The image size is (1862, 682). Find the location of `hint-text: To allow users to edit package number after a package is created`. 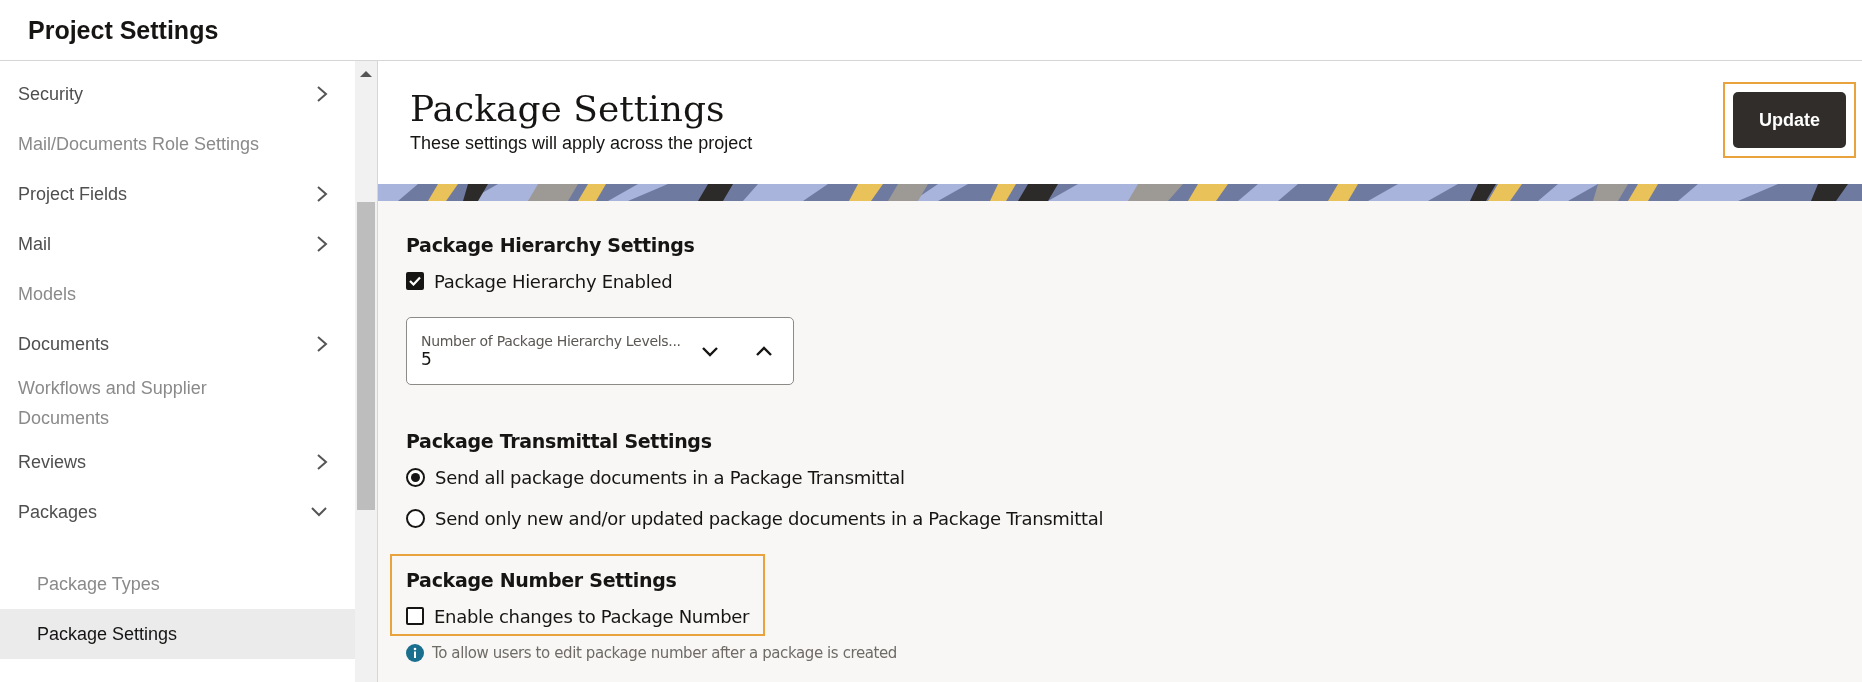

hint-text: To allow users to edit package number after a package is created is located at coordinates (664, 653).